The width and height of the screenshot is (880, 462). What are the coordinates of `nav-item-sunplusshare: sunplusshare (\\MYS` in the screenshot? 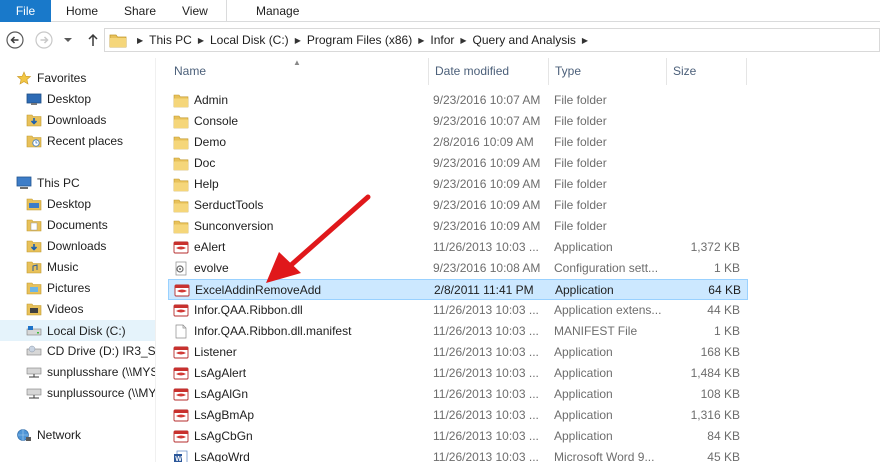 It's located at (77, 372).